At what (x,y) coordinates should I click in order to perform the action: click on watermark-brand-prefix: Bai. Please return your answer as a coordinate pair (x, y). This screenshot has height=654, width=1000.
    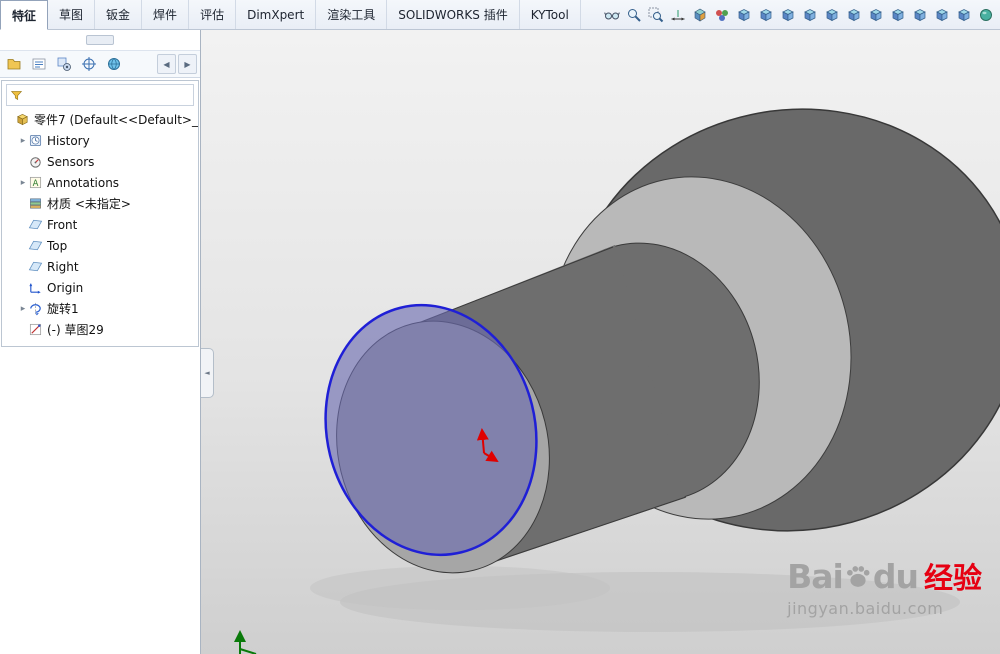
    Looking at the image, I should click on (815, 576).